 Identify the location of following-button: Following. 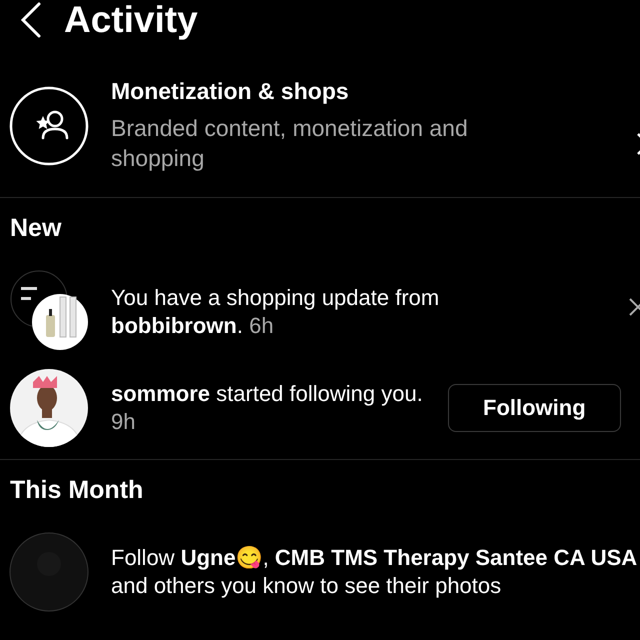
(534, 408).